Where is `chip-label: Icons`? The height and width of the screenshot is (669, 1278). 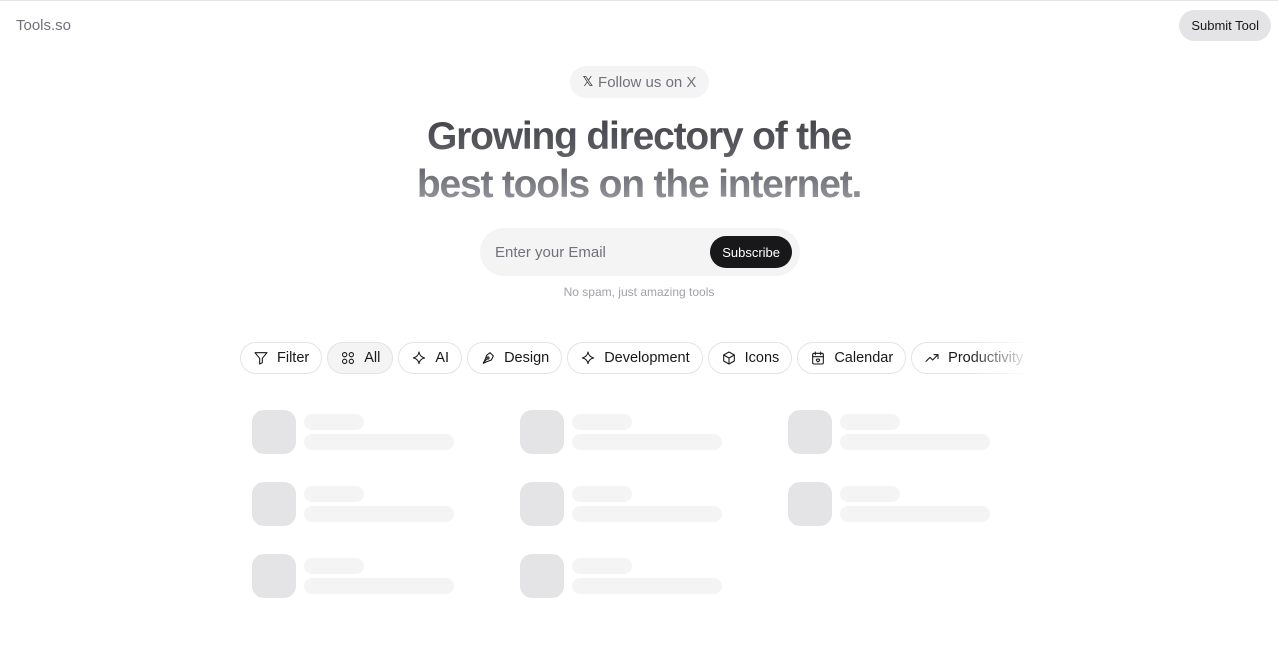 chip-label: Icons is located at coordinates (762, 358).